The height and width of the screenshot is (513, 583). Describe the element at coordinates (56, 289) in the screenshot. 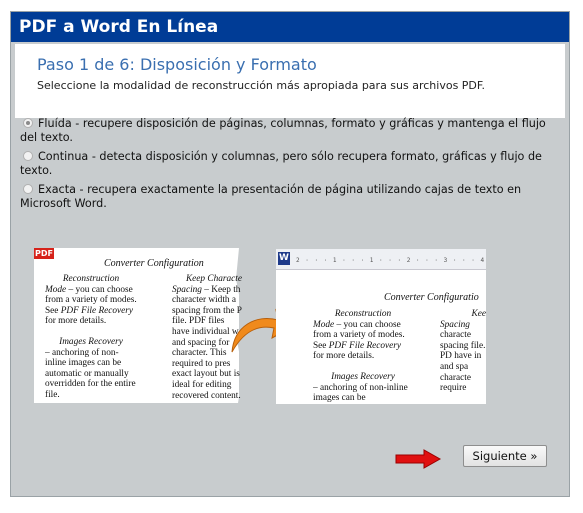

I see `pdf-col1-lead: Mode` at that location.